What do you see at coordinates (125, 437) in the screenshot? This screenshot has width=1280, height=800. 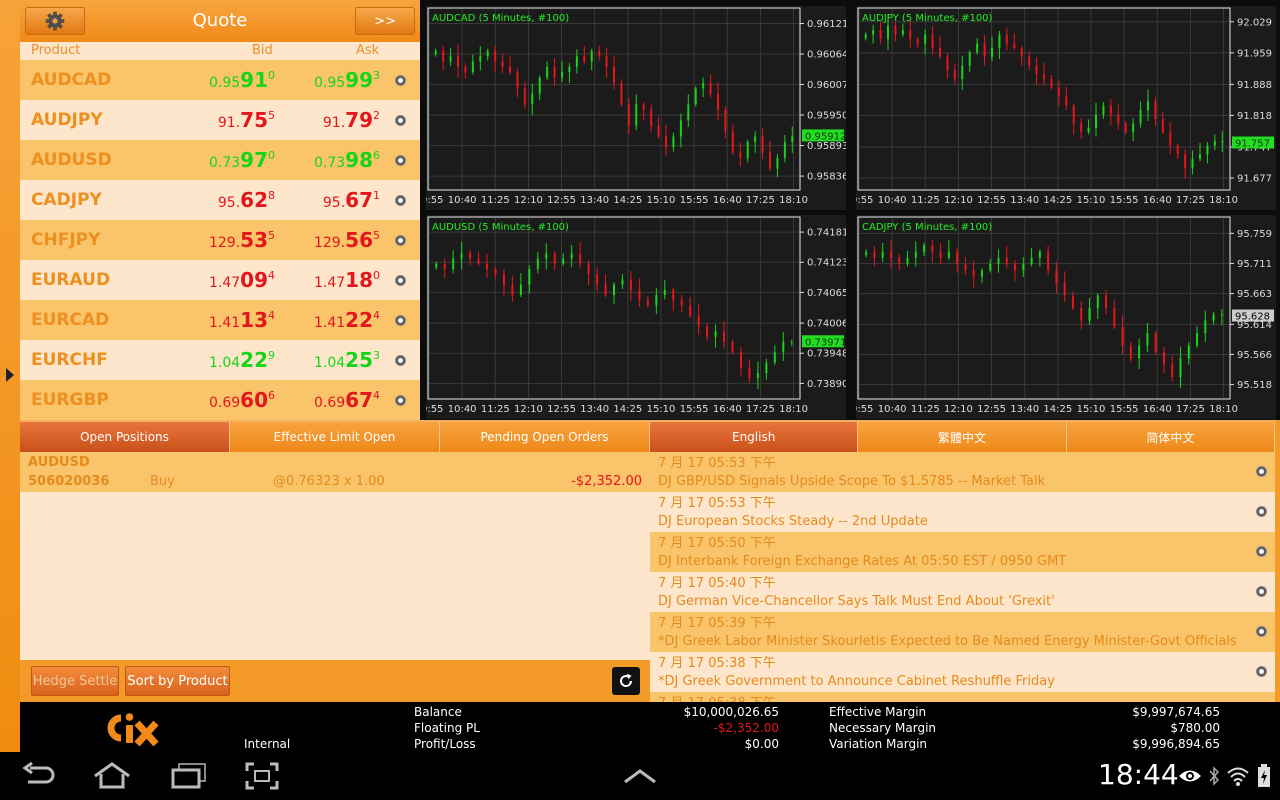 I see `tab-open-positions: Open Positions` at bounding box center [125, 437].